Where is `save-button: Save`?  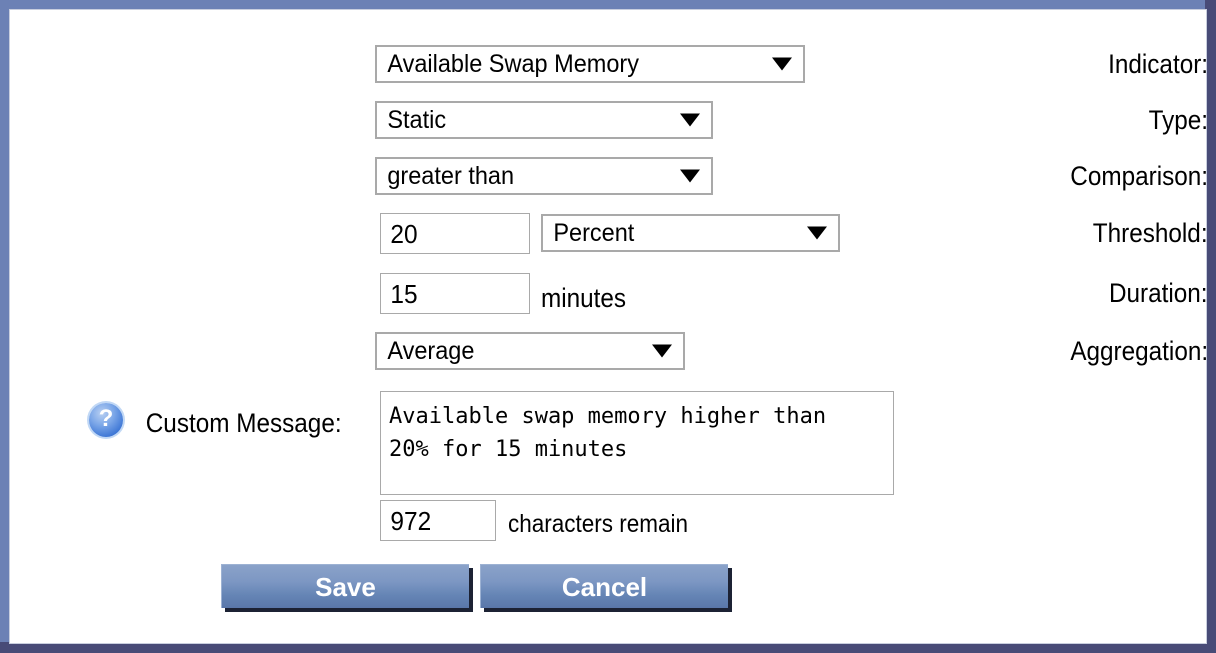
save-button: Save is located at coordinates (345, 586).